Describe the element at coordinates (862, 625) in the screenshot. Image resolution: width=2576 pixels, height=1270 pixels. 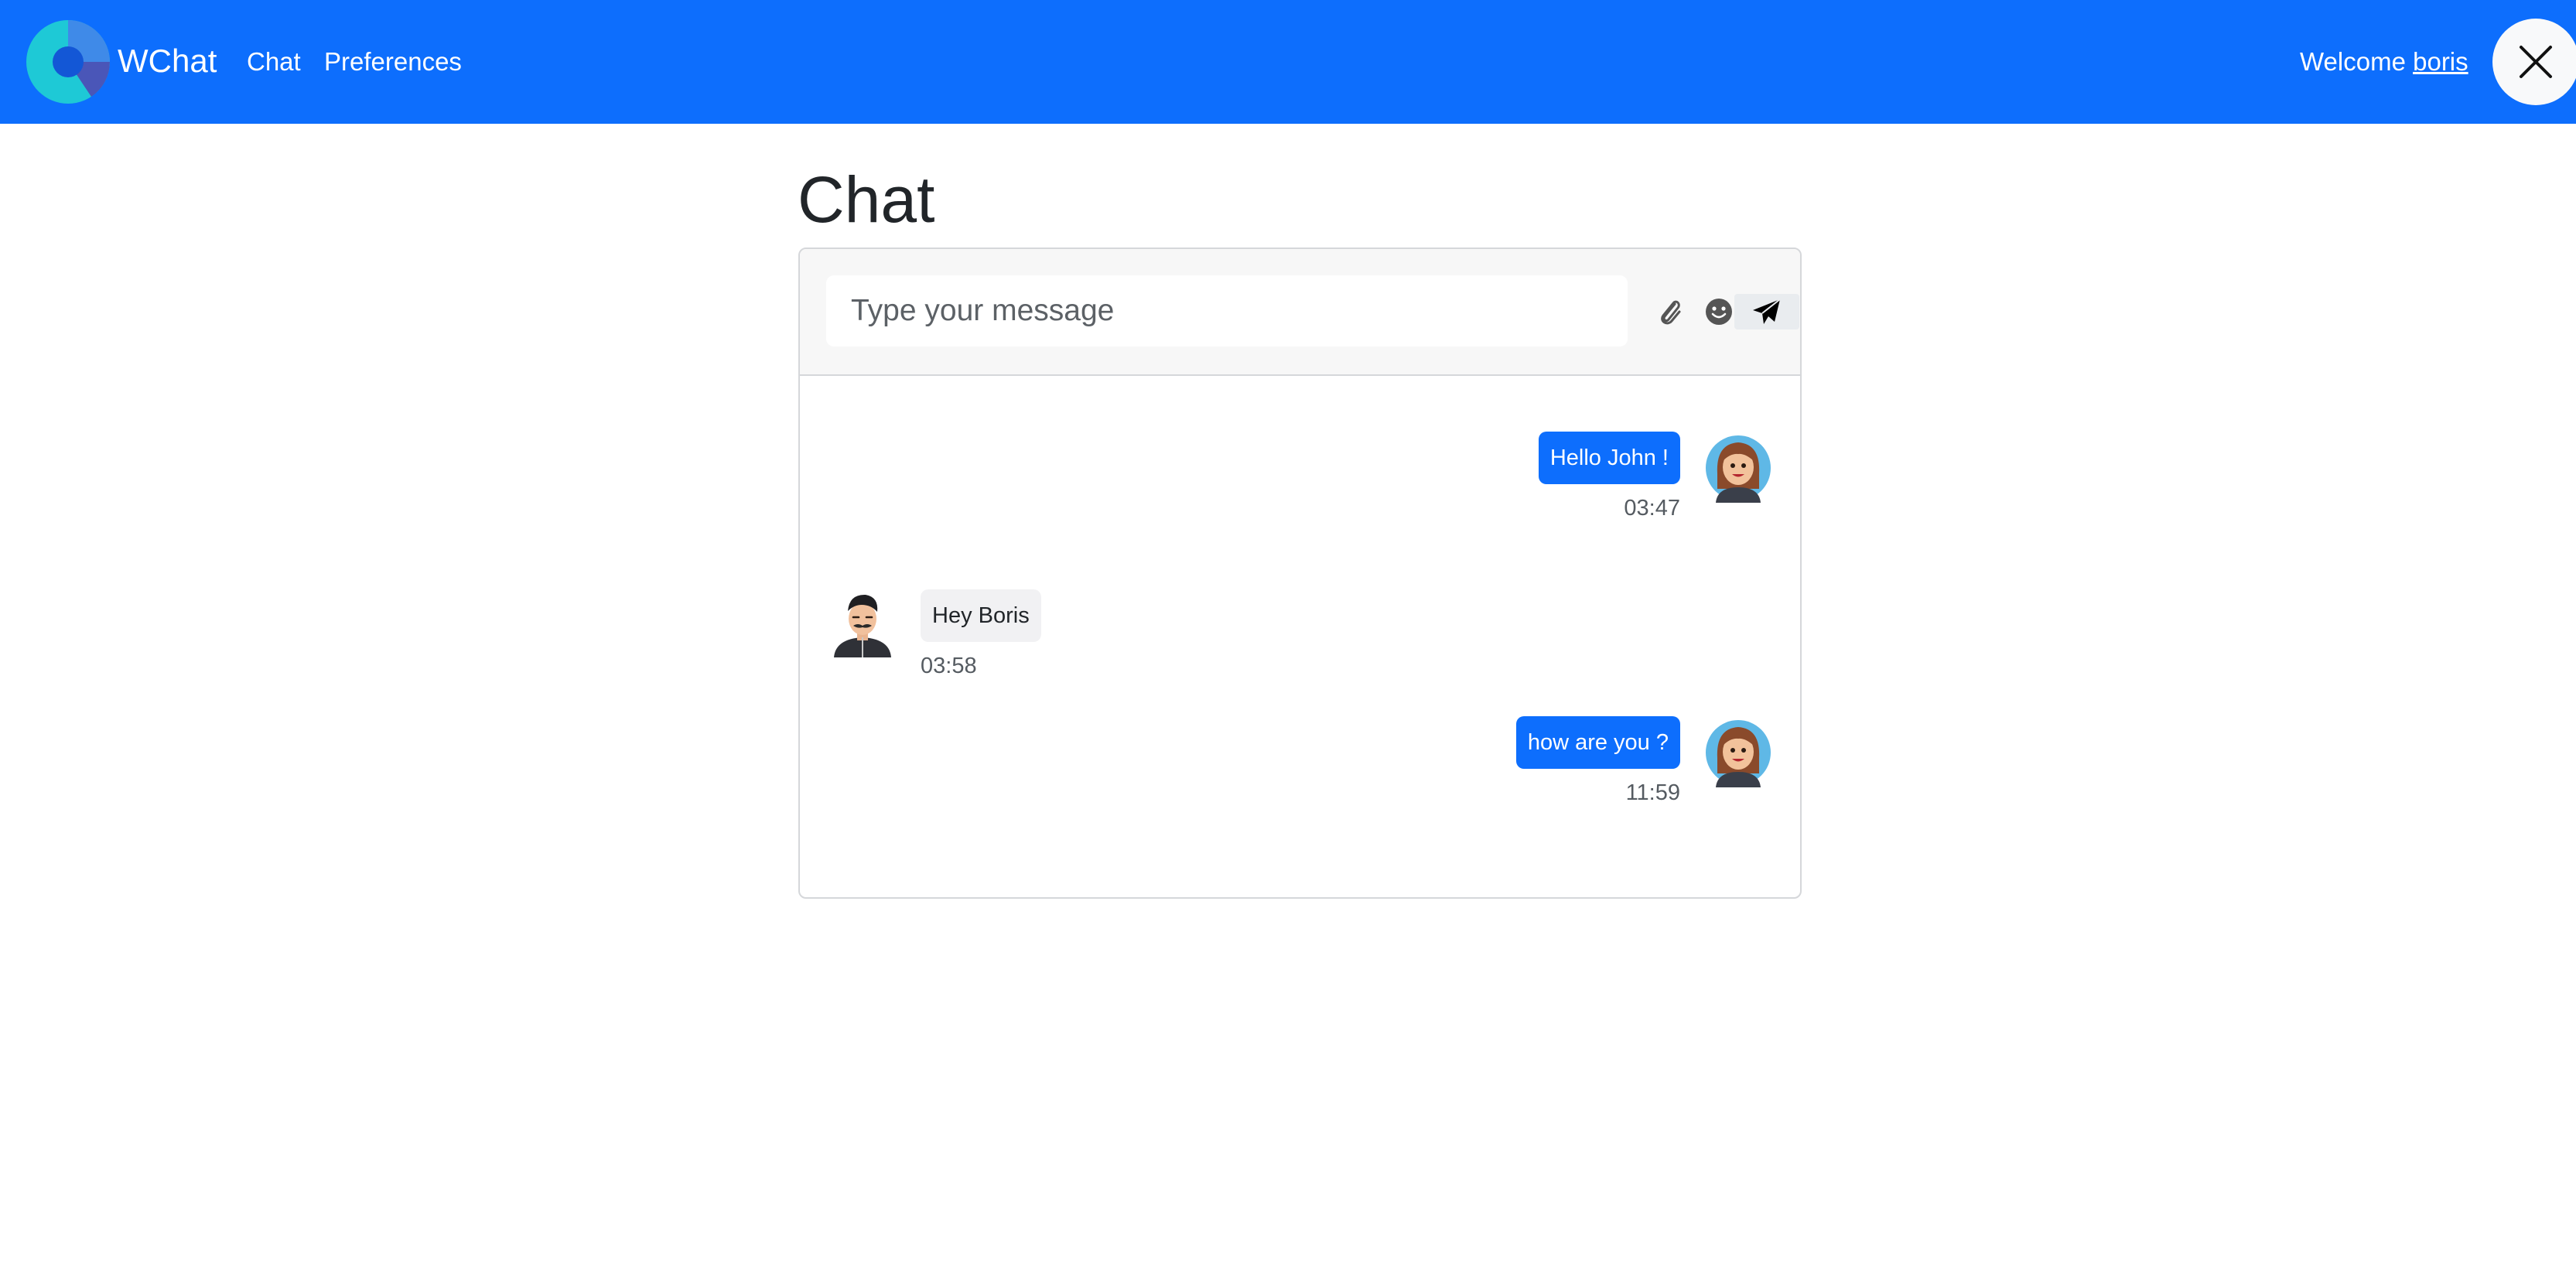
I see `male-avatar-icon` at that location.